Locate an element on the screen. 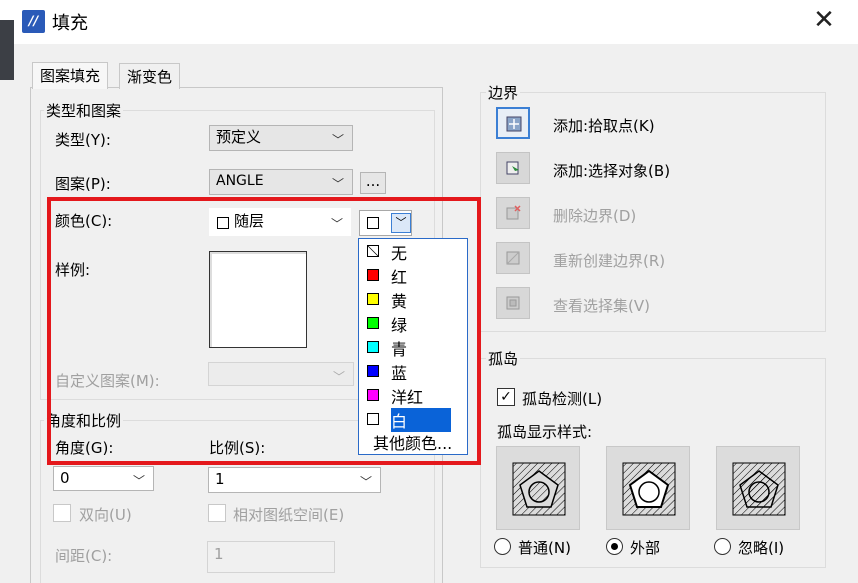 The image size is (858, 583). island-style-label: 孤岛显示样式: is located at coordinates (545, 432).